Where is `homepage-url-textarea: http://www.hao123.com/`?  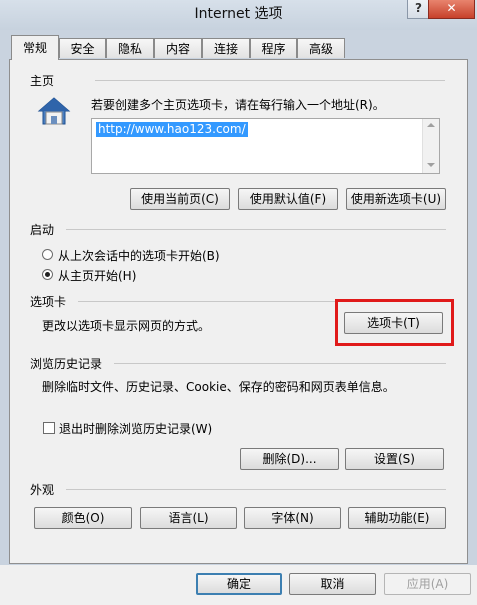 homepage-url-textarea: http://www.hao123.com/ is located at coordinates (265, 146).